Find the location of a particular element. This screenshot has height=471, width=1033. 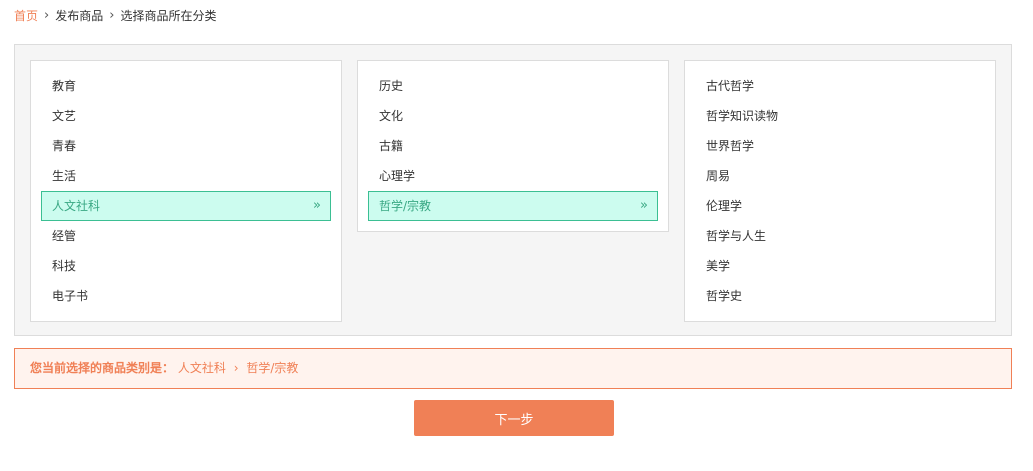

category-column-level2: 历史 文化 古籍 心理学 哲学/宗教 » is located at coordinates (513, 146).